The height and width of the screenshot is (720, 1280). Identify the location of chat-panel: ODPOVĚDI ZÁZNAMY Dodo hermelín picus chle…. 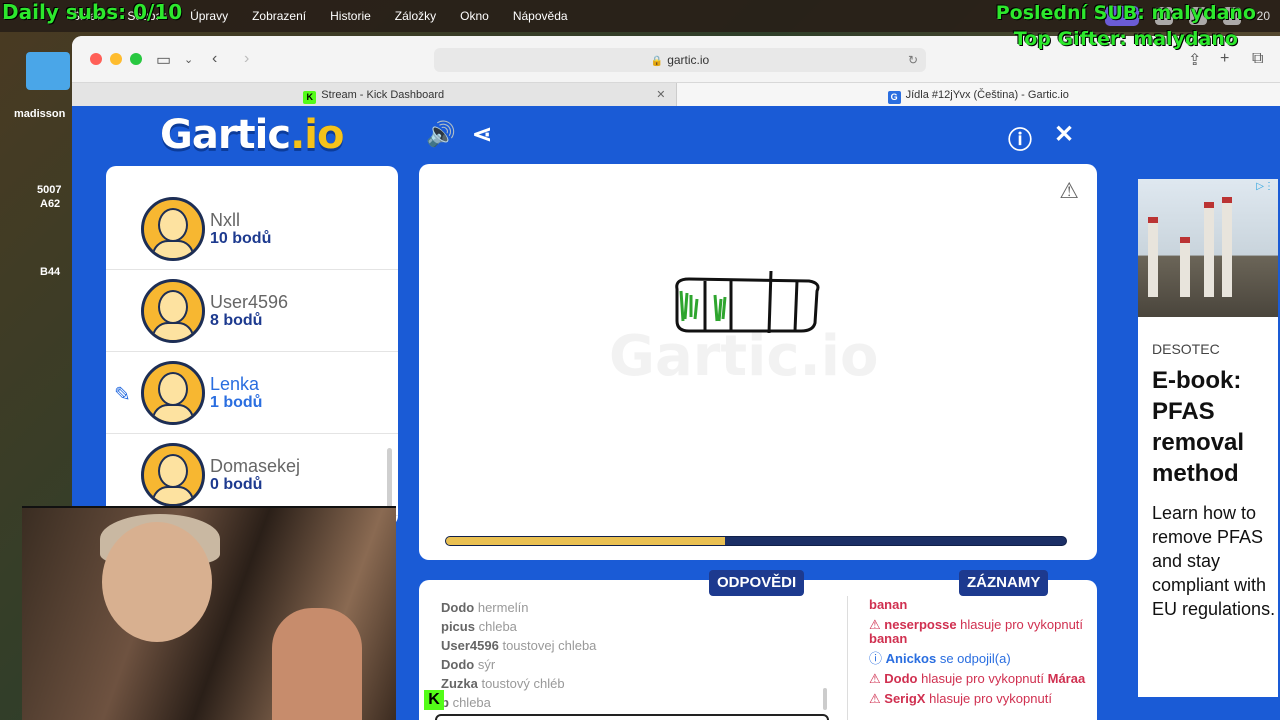
(758, 645).